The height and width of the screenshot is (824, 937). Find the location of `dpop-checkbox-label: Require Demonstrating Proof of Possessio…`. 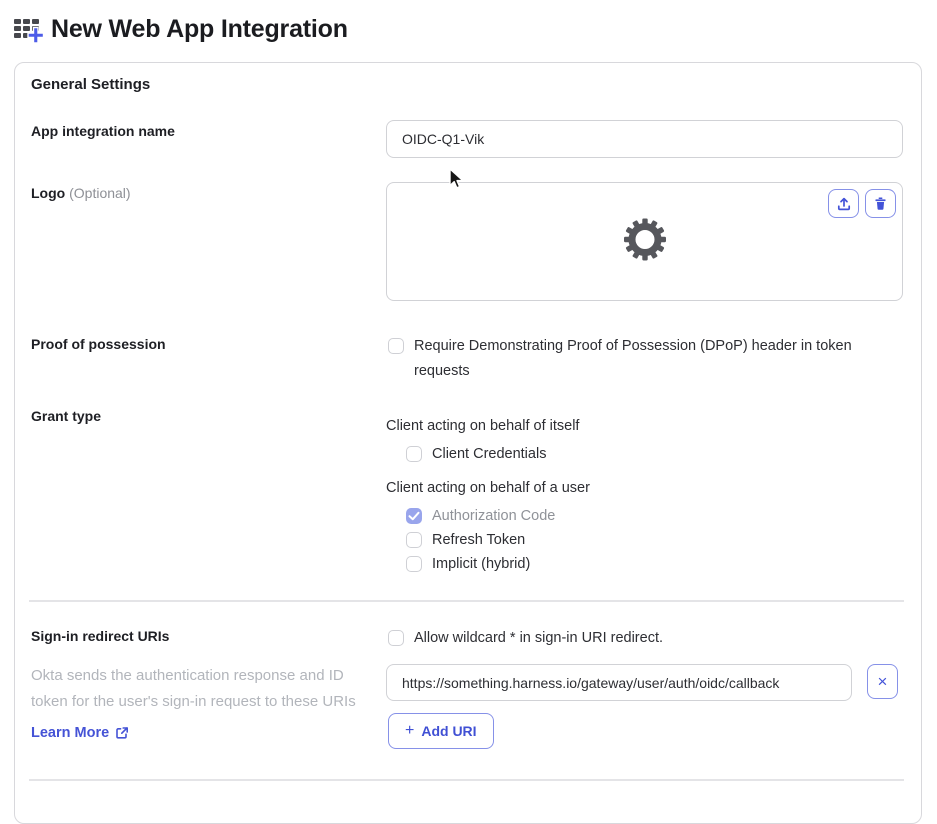

dpop-checkbox-label: Require Demonstrating Proof of Possessio… is located at coordinates (649, 359).